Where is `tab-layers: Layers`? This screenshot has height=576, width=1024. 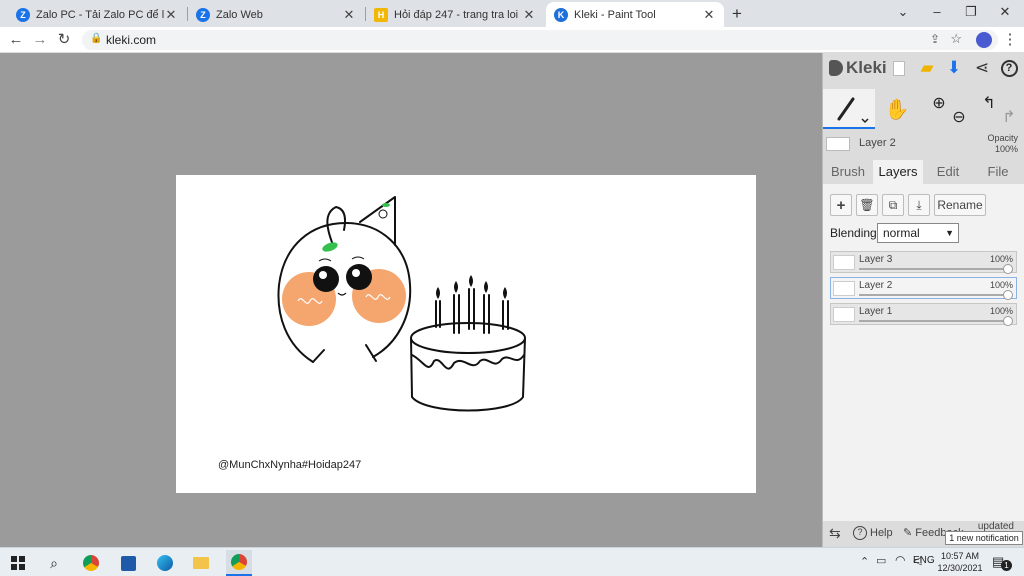
tab-layers: Layers is located at coordinates (898, 172).